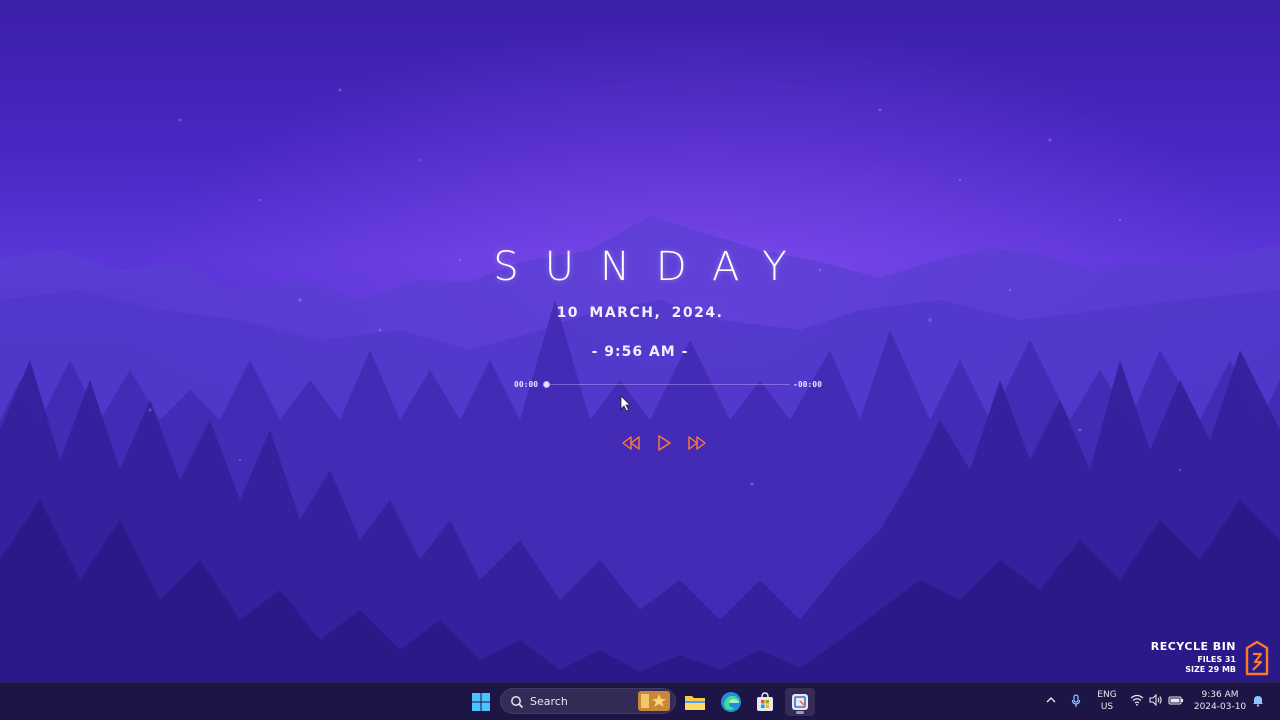 This screenshot has height=720, width=1280. What do you see at coordinates (1137, 700) in the screenshot?
I see `wifi-icon` at bounding box center [1137, 700].